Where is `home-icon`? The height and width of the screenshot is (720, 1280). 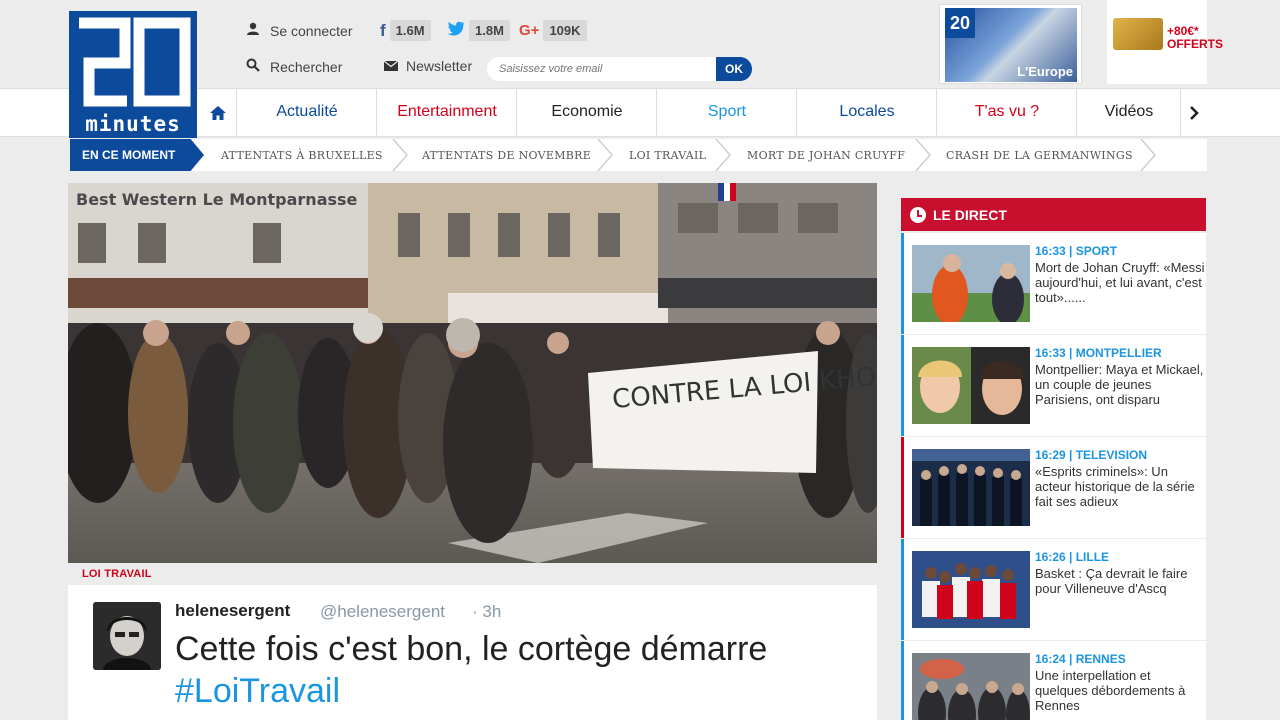 home-icon is located at coordinates (217, 113).